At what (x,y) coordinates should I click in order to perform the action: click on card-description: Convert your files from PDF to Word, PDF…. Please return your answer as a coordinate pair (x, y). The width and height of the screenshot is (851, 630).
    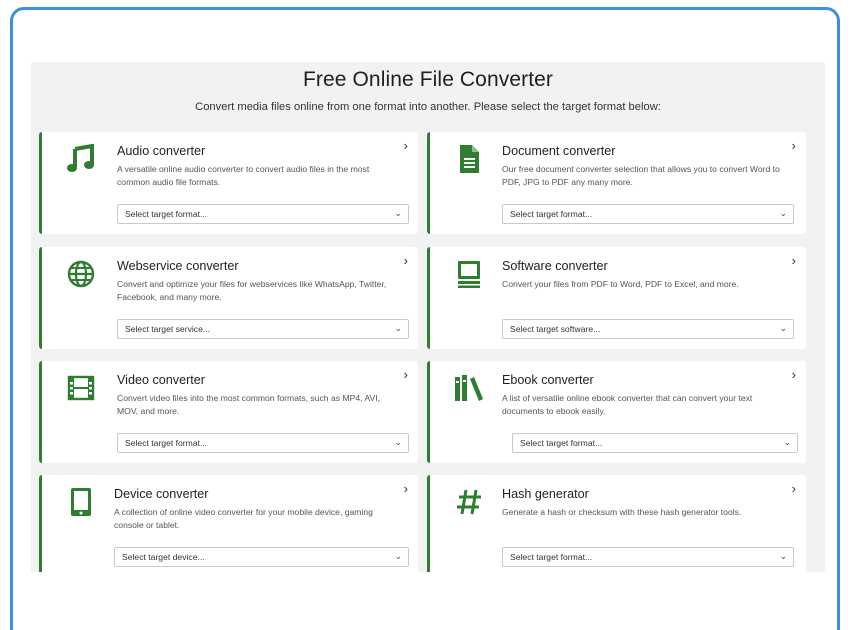
    Looking at the image, I should click on (620, 284).